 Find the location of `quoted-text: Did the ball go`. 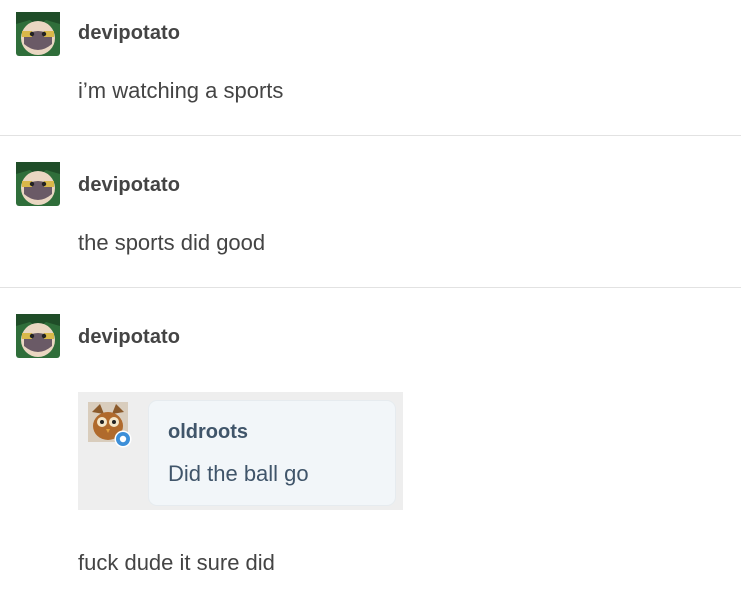

quoted-text: Did the ball go is located at coordinates (238, 473).